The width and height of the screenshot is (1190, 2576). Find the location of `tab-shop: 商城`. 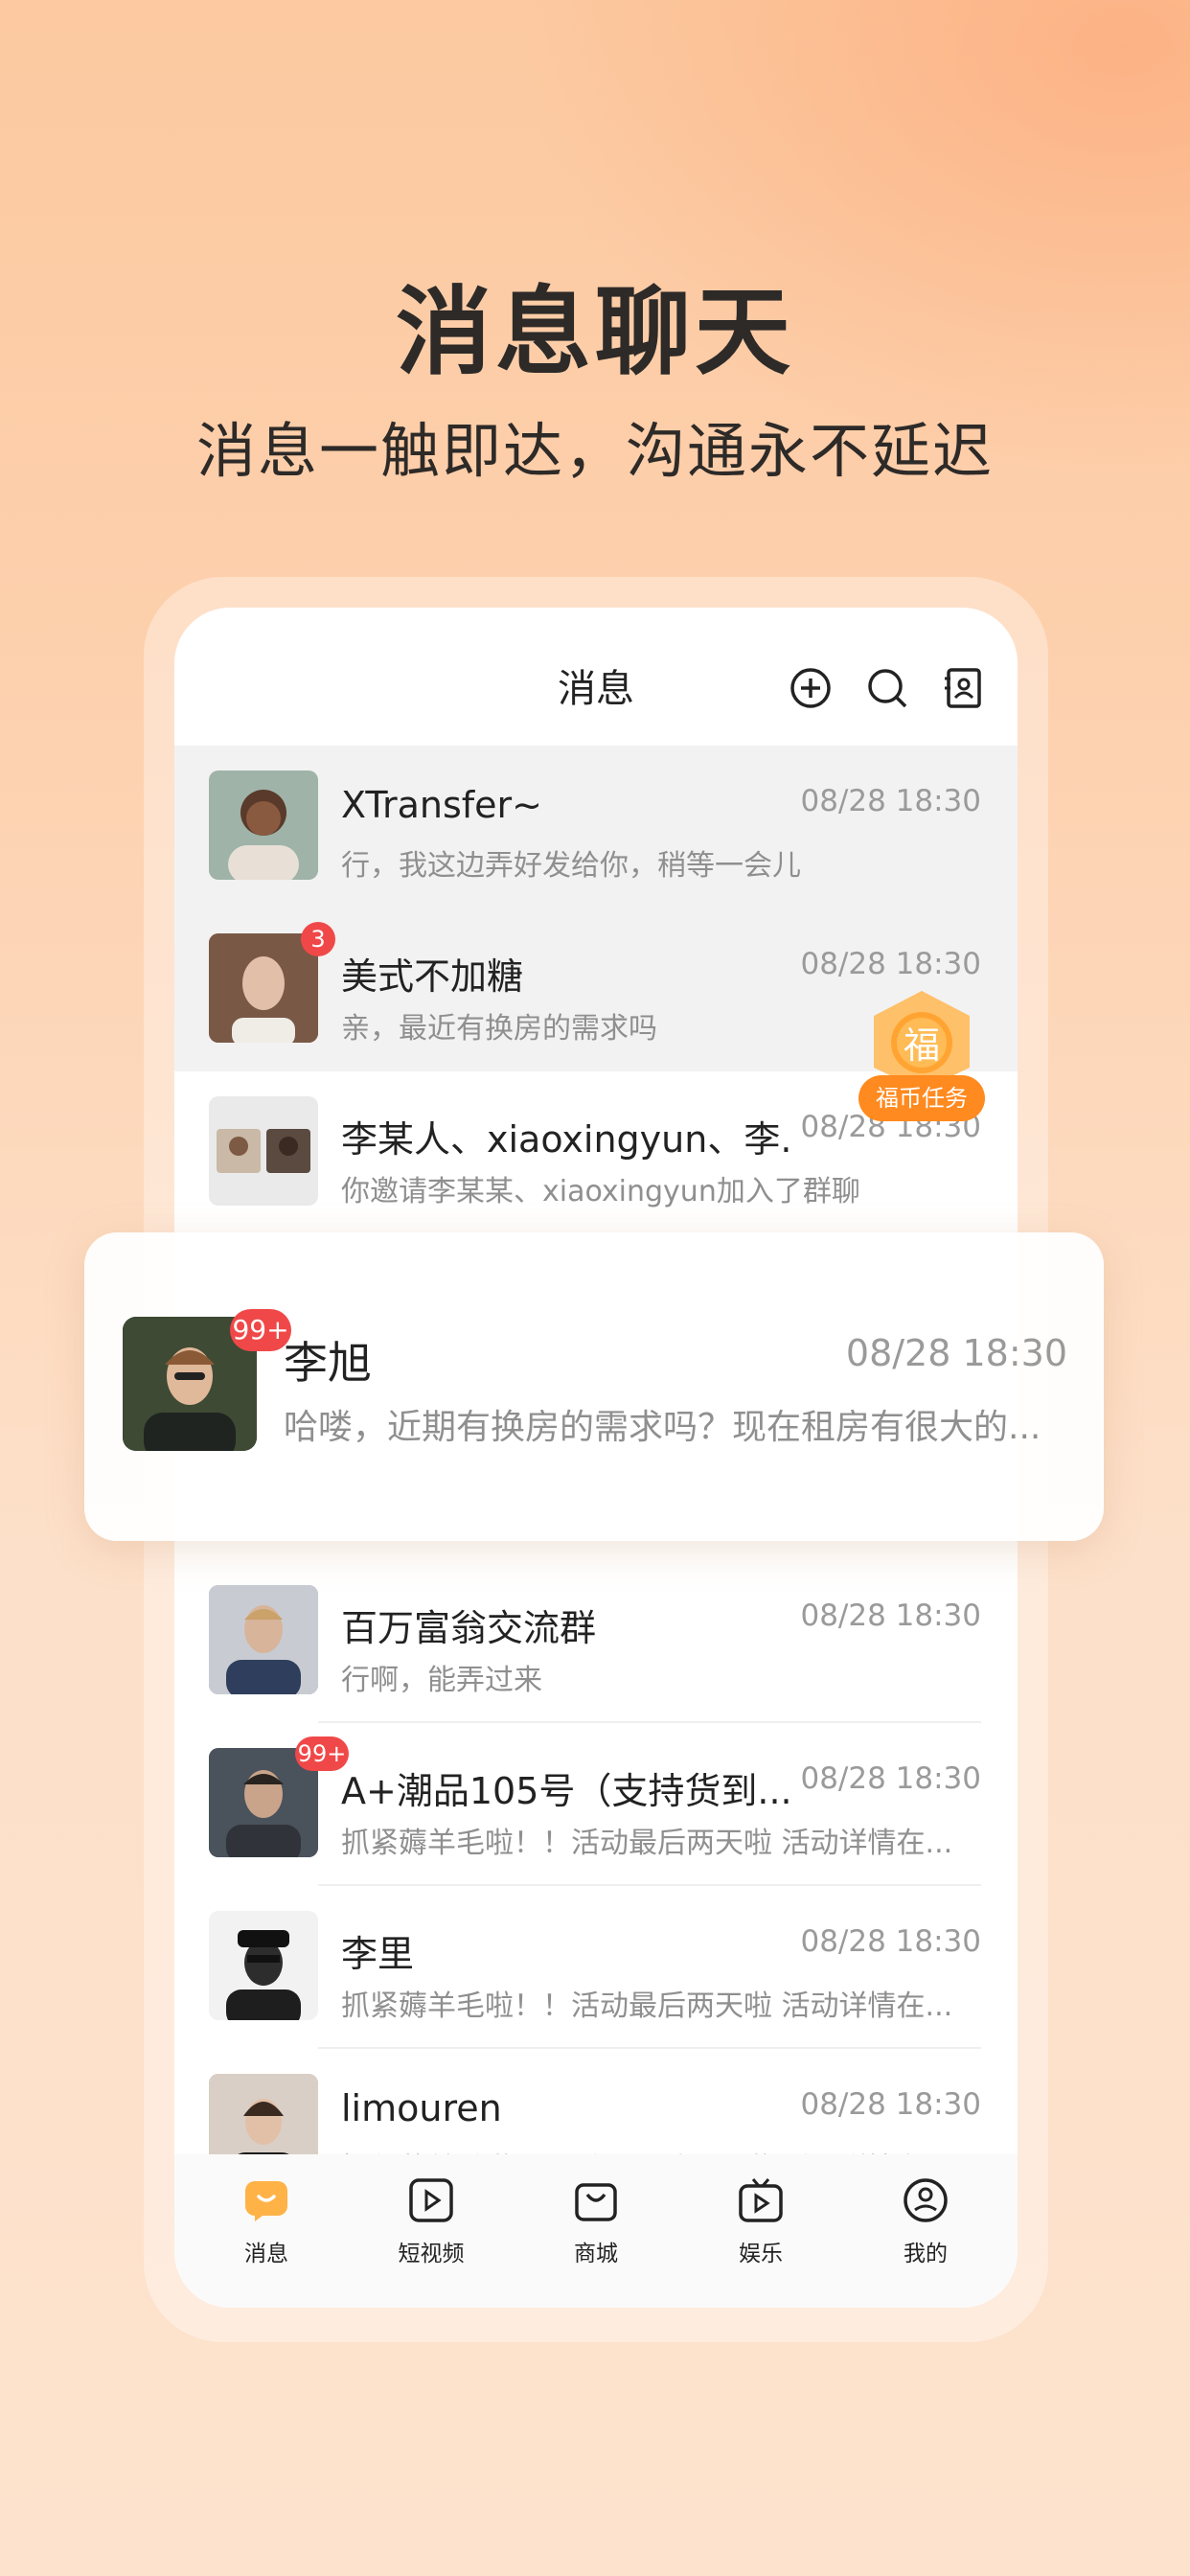

tab-shop: 商城 is located at coordinates (595, 2221).